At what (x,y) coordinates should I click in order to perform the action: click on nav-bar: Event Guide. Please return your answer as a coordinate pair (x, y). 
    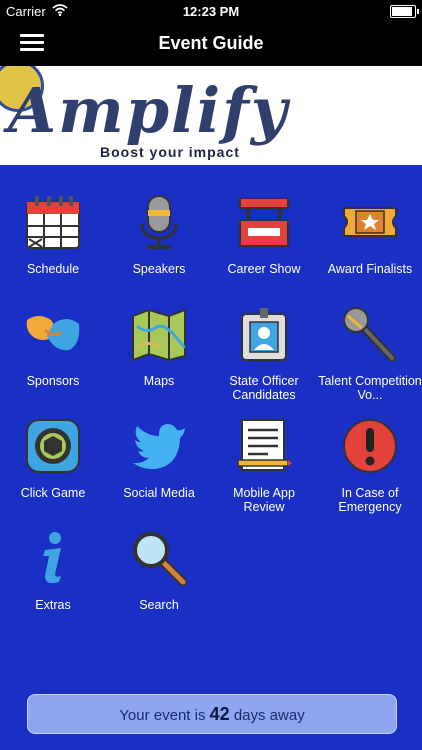
    Looking at the image, I should click on (211, 44).